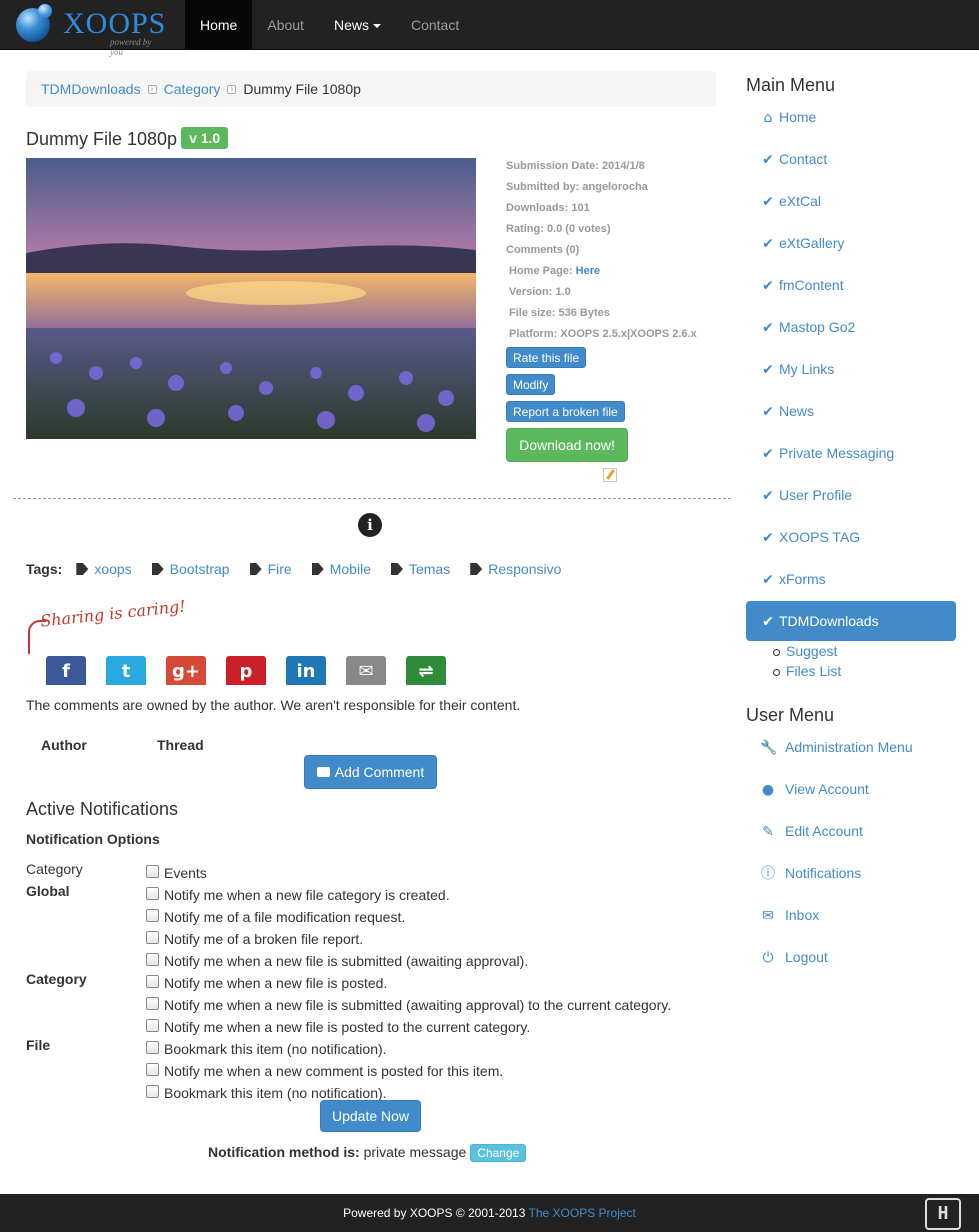 The width and height of the screenshot is (979, 1232). I want to click on googleplus-icon: g+, so click(186, 671).